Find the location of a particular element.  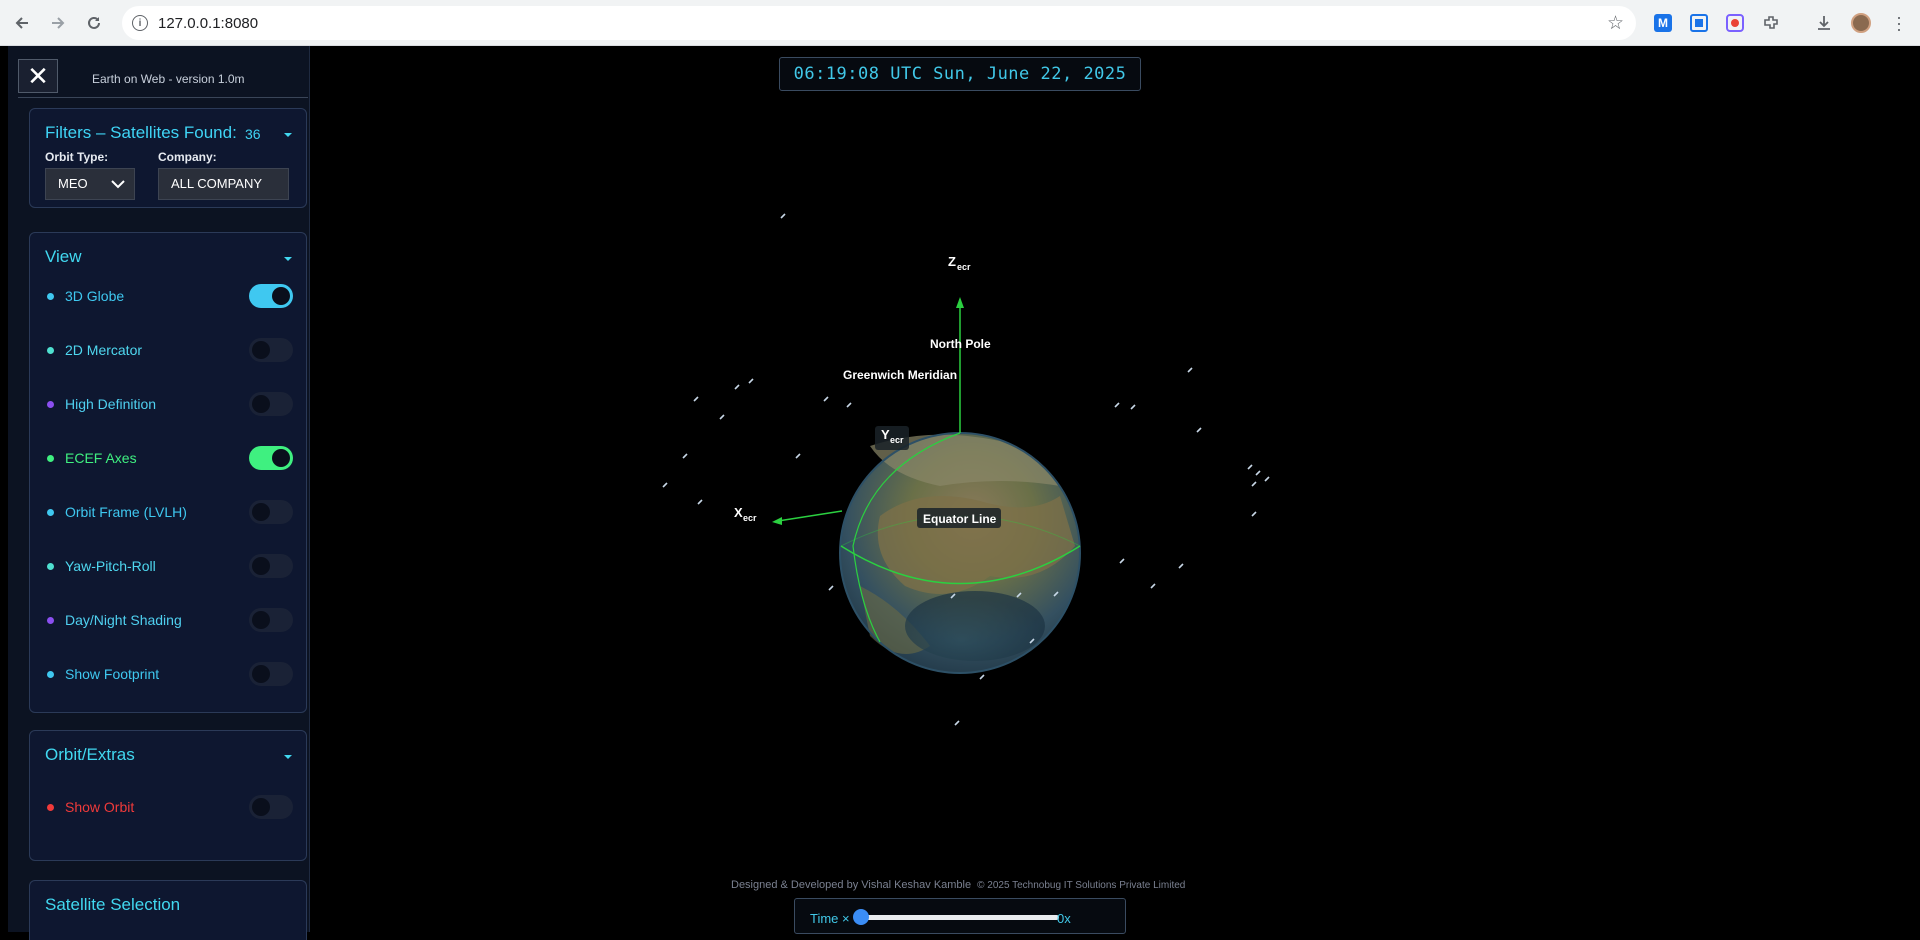

url-text: 127.0.0.1:8080 is located at coordinates (208, 23).